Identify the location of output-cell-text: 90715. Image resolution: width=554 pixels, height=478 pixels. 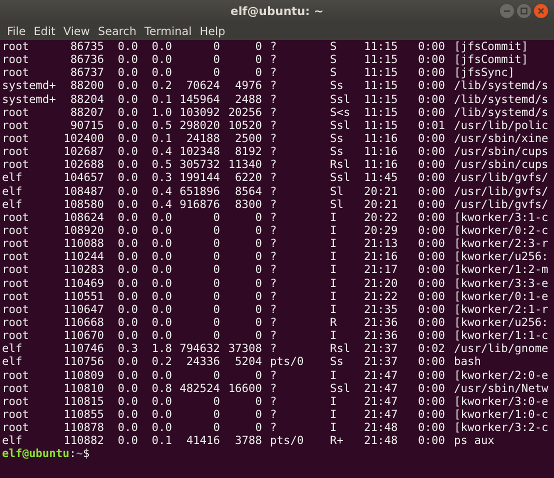
(86, 125).